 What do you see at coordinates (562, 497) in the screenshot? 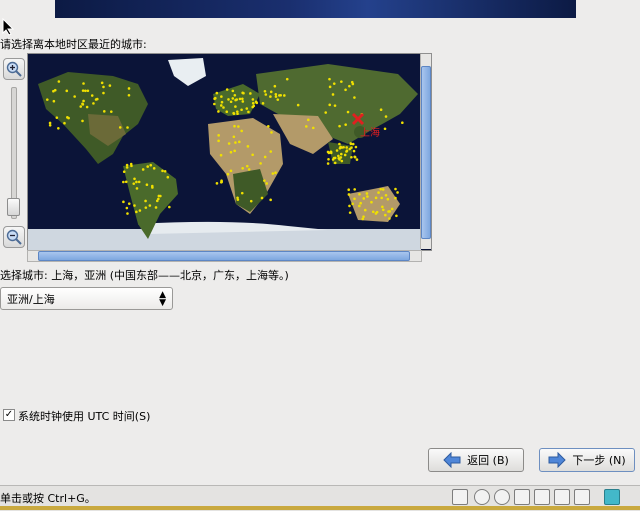
I see `speaker-icon` at bounding box center [562, 497].